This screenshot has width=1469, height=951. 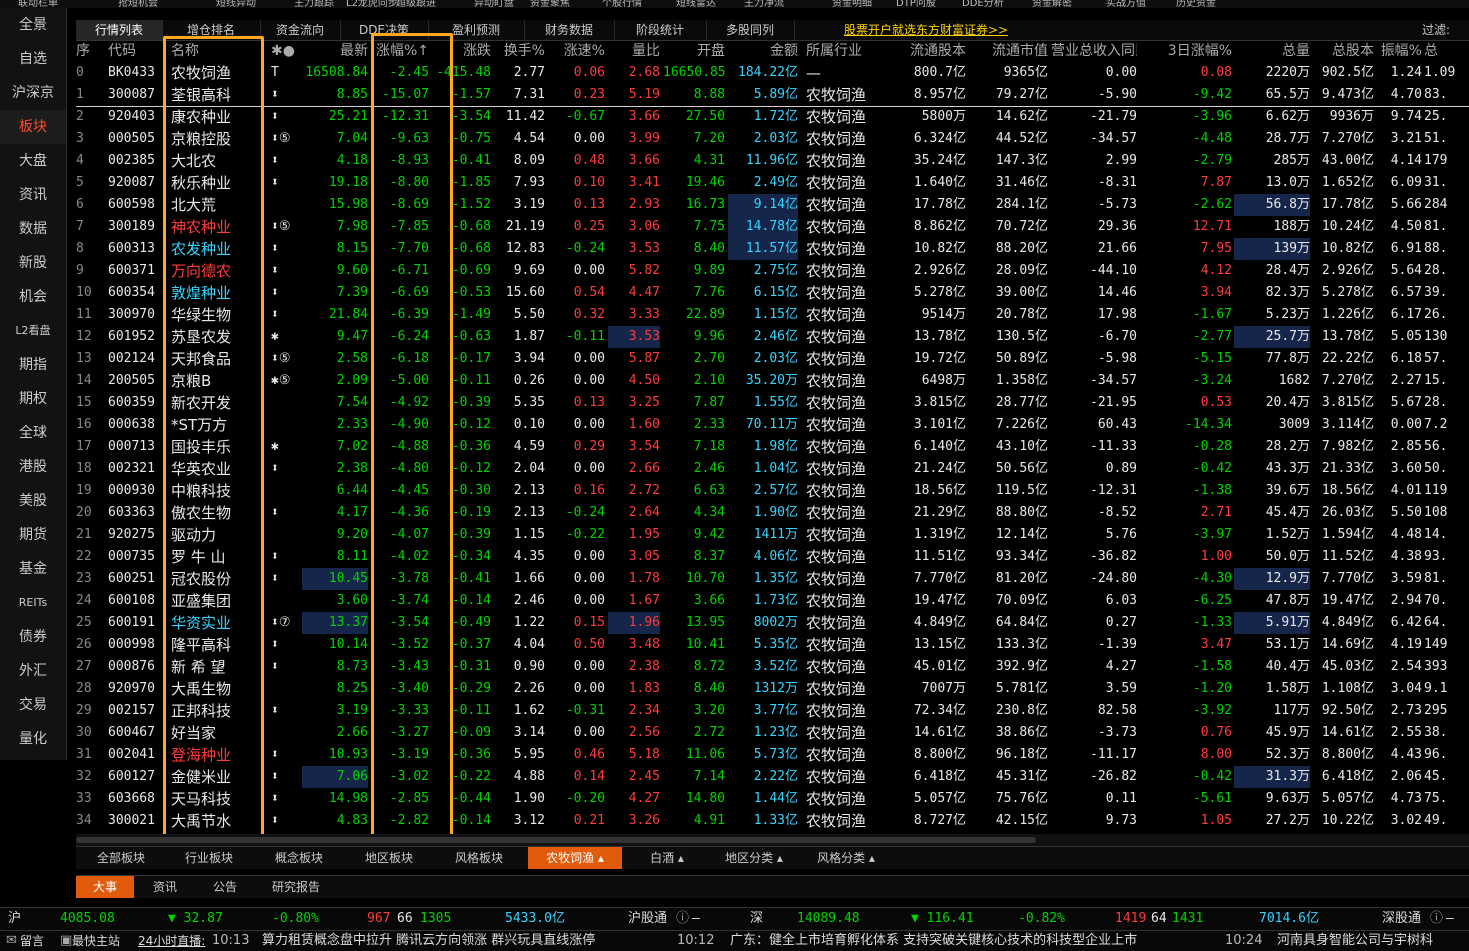 I want to click on column-header: 序, so click(x=91, y=51).